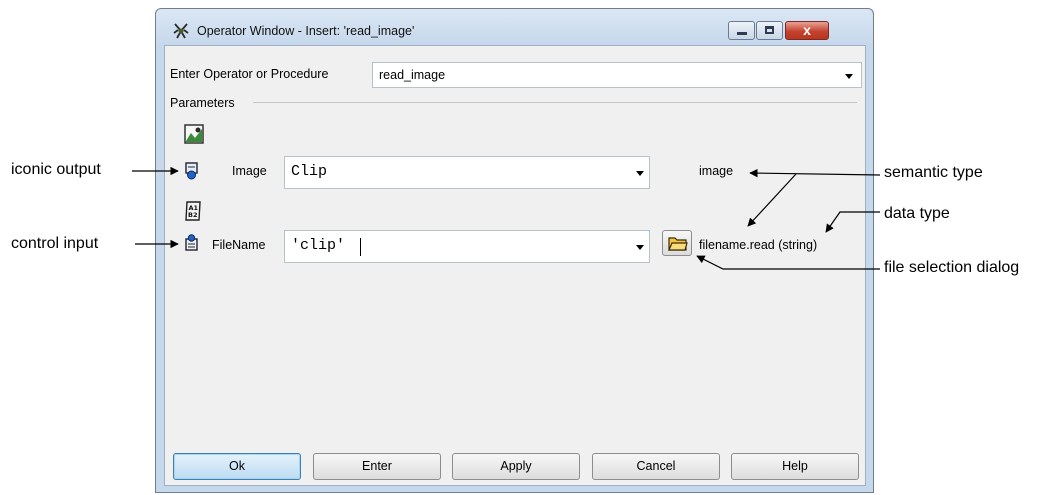  I want to click on arrow-file-selection-dialog, so click(788, 262).